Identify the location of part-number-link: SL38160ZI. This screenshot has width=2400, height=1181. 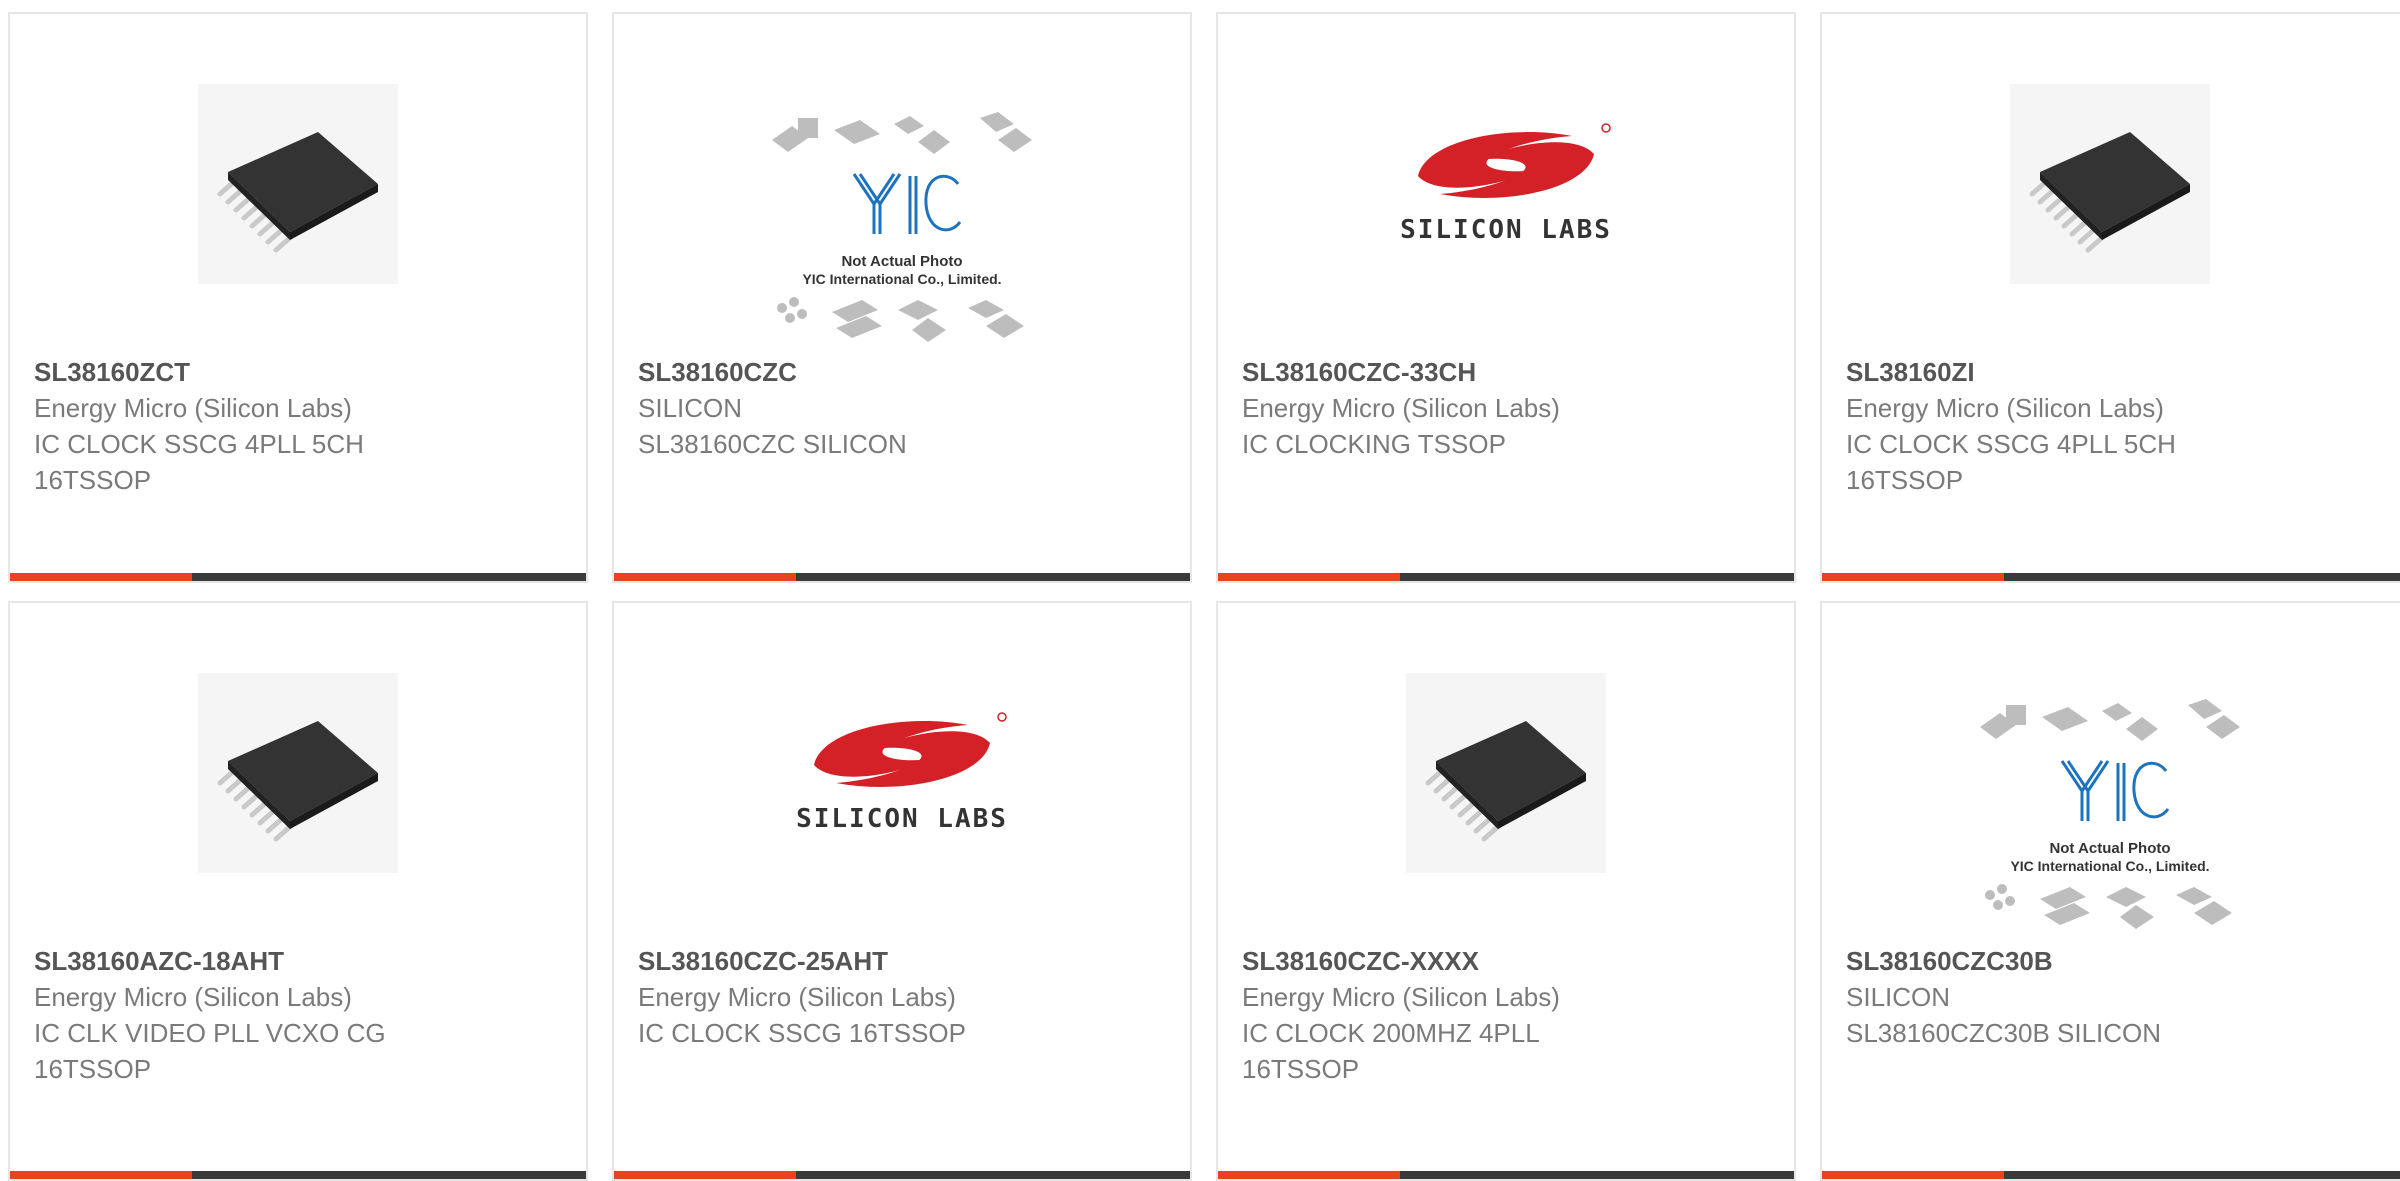
(2115, 372).